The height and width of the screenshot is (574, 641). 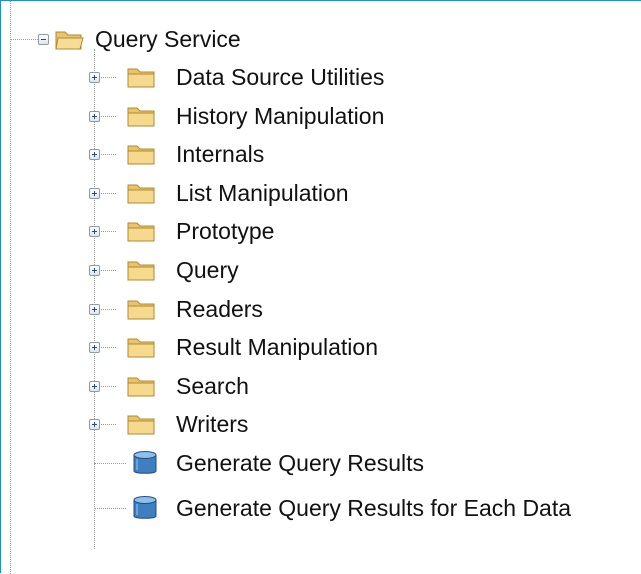 I want to click on tree-node-label: Generate Query Results, so click(x=300, y=463).